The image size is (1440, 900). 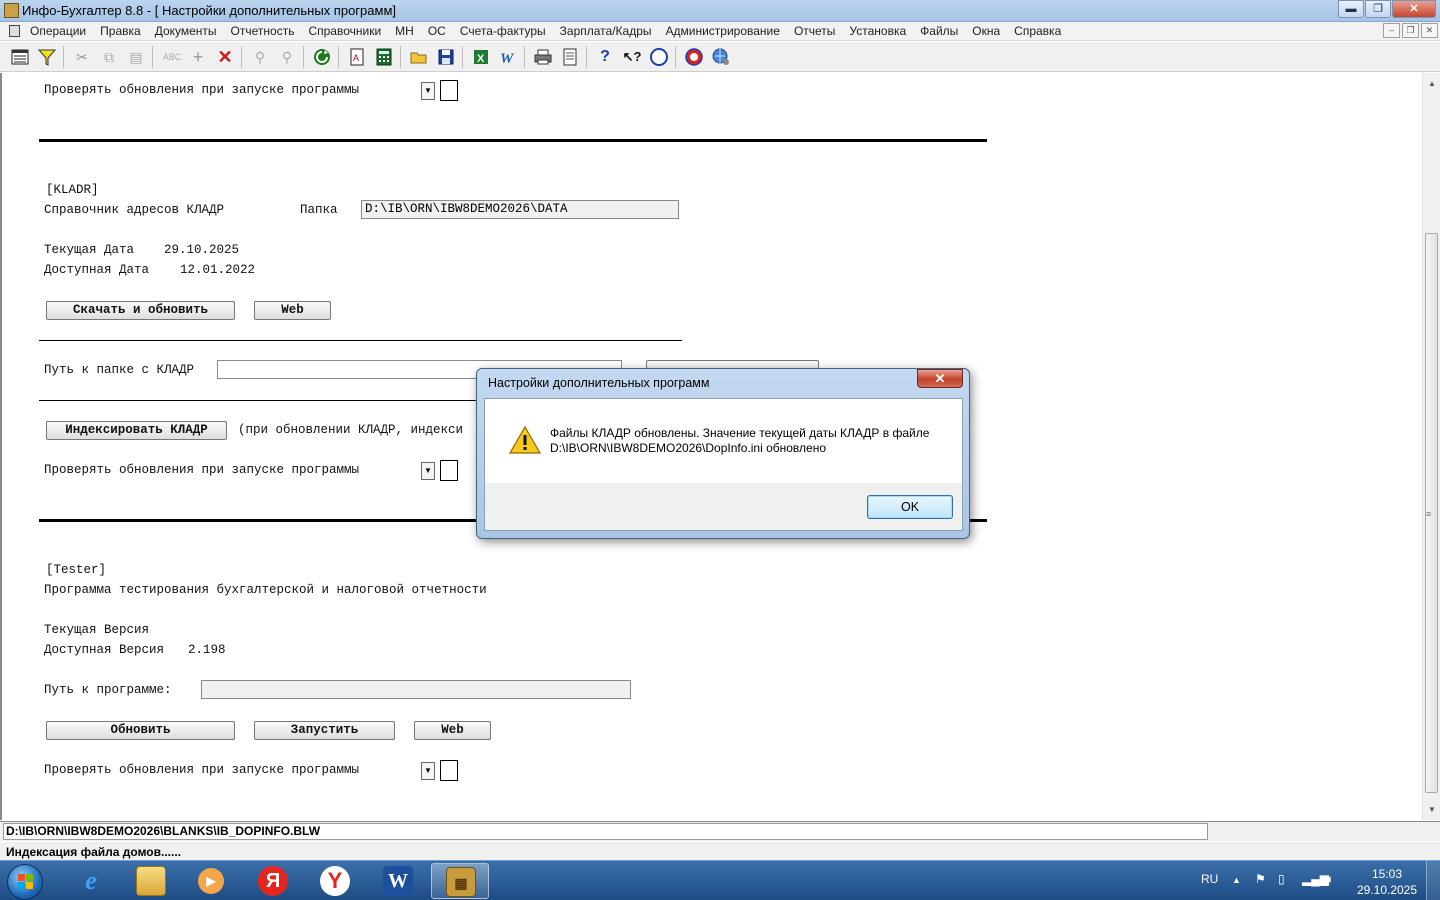 What do you see at coordinates (14, 31) in the screenshot?
I see `document-system-icon` at bounding box center [14, 31].